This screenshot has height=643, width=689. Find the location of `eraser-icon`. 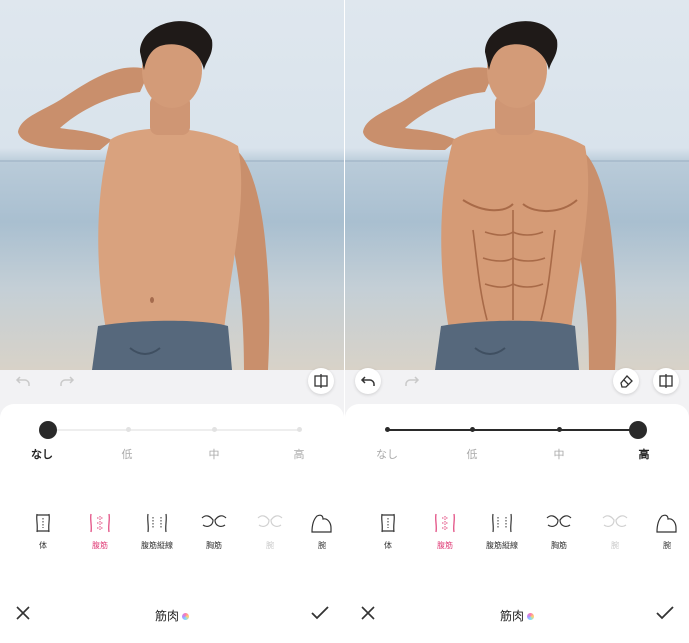

eraser-icon is located at coordinates (626, 381).